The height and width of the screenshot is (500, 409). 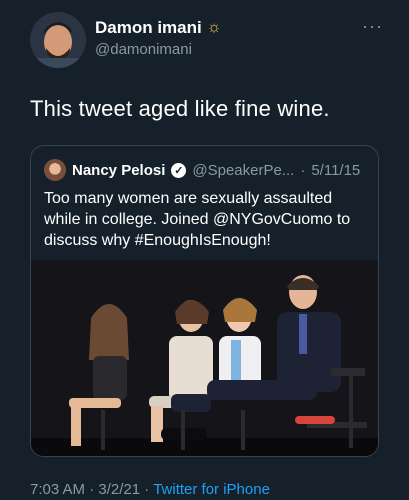 What do you see at coordinates (119, 489) in the screenshot?
I see `tweet-date: 3/2/21` at bounding box center [119, 489].